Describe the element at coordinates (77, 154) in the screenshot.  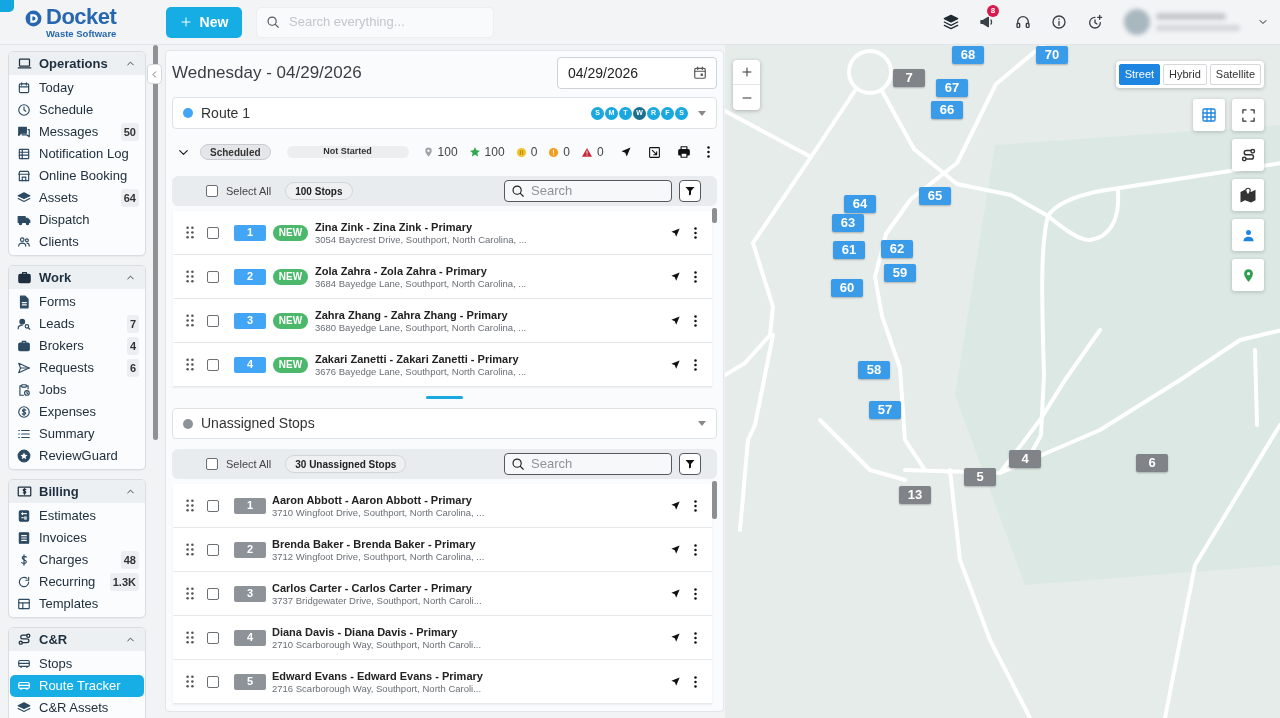
I see `sidebar-item: Notification Log` at that location.